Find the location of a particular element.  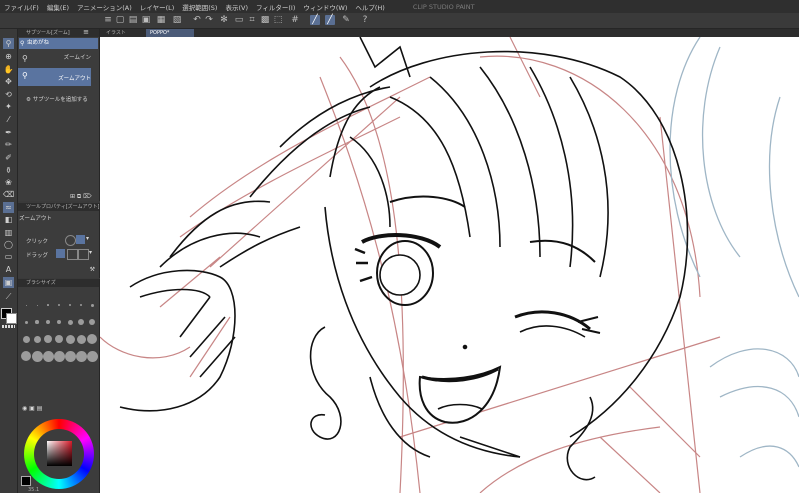

panel-menu-icon: ≡ is located at coordinates (86, 32).